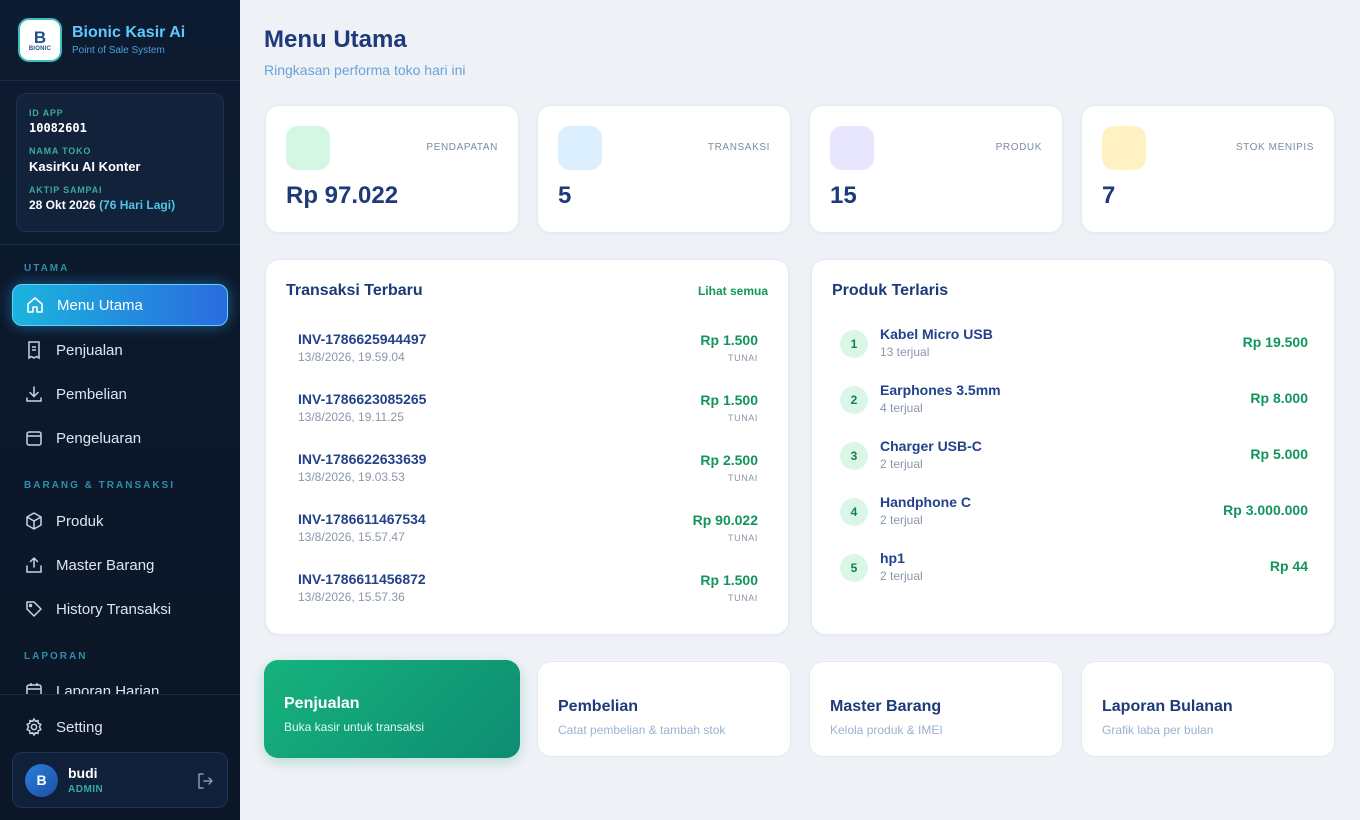  What do you see at coordinates (35, 305) in the screenshot?
I see `home-icon` at bounding box center [35, 305].